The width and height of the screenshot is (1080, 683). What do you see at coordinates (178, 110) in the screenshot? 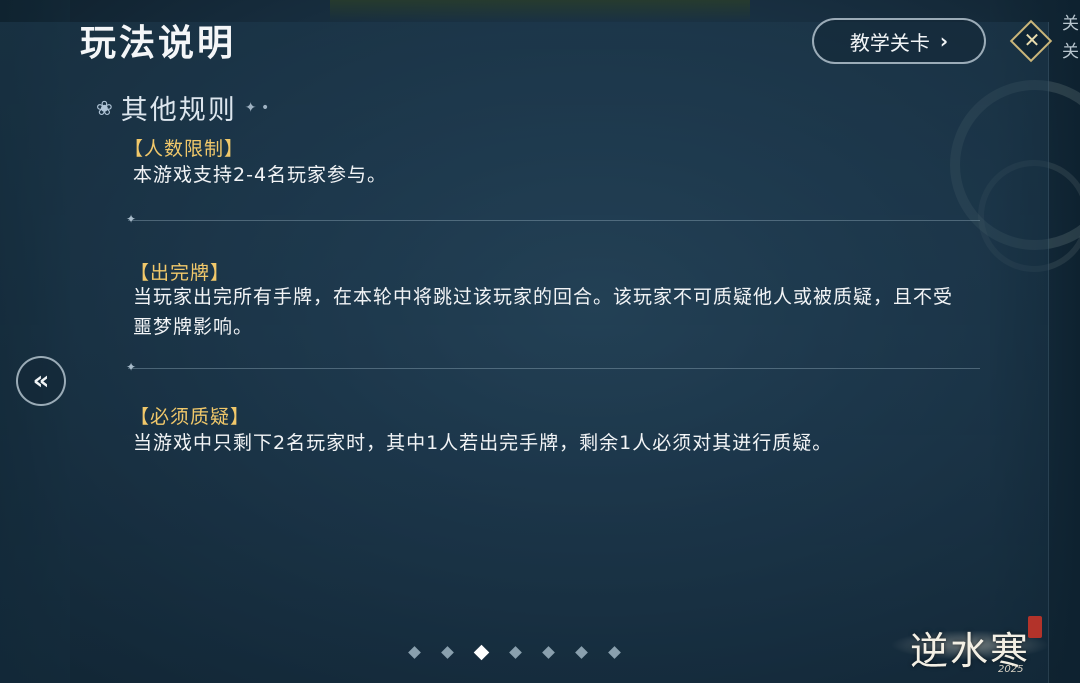
I see `section-title: 其他规则` at bounding box center [178, 110].